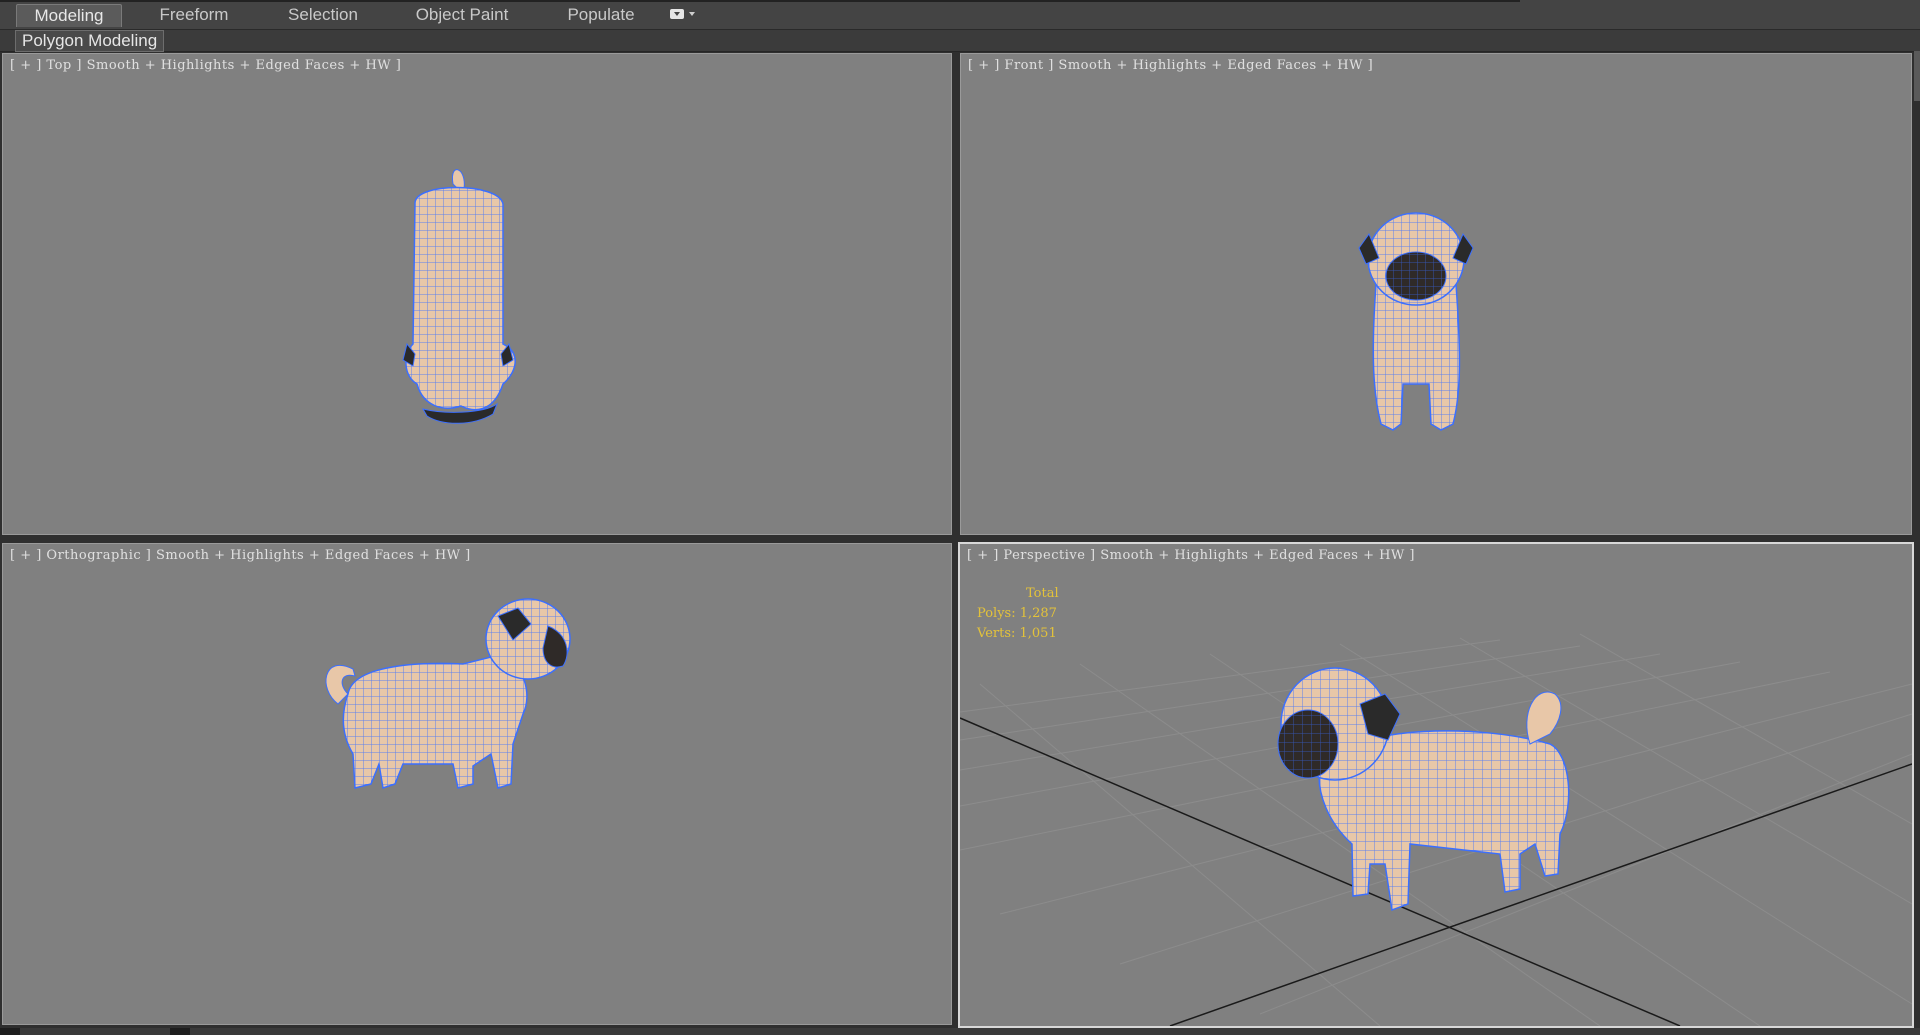 The height and width of the screenshot is (1035, 1920). I want to click on pug-model-front-view, so click(1416, 321).